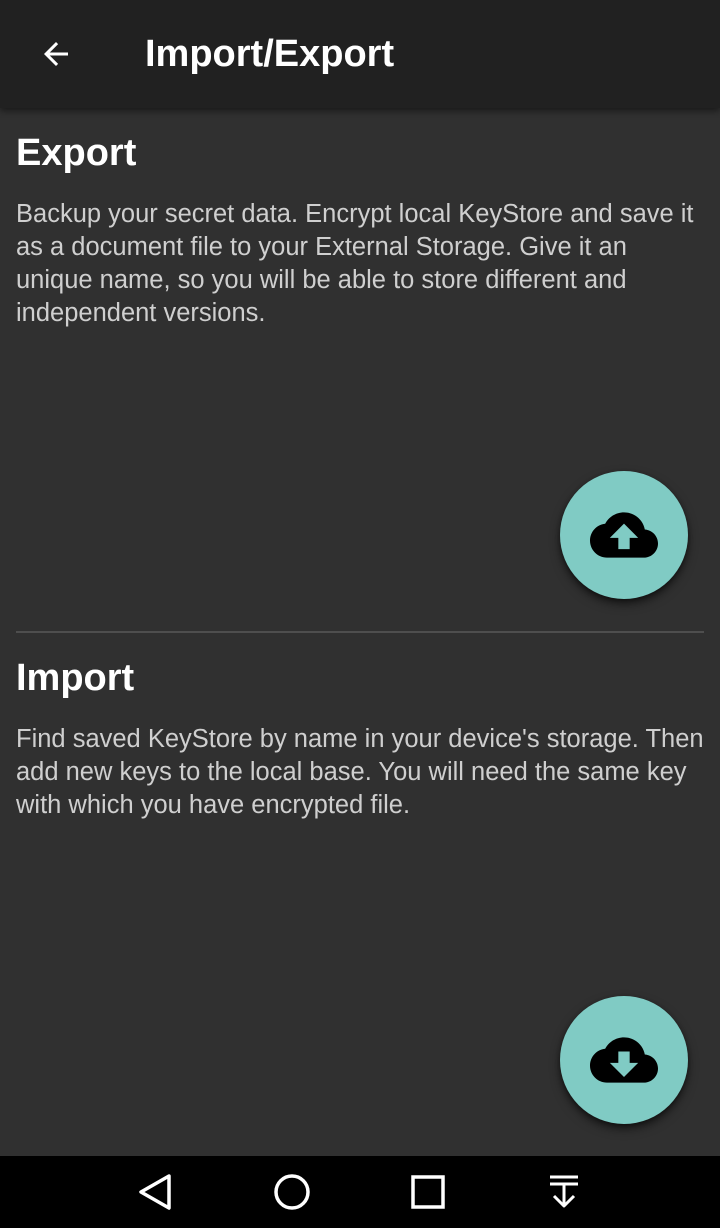 The width and height of the screenshot is (720, 1228). I want to click on back-button, so click(56, 54).